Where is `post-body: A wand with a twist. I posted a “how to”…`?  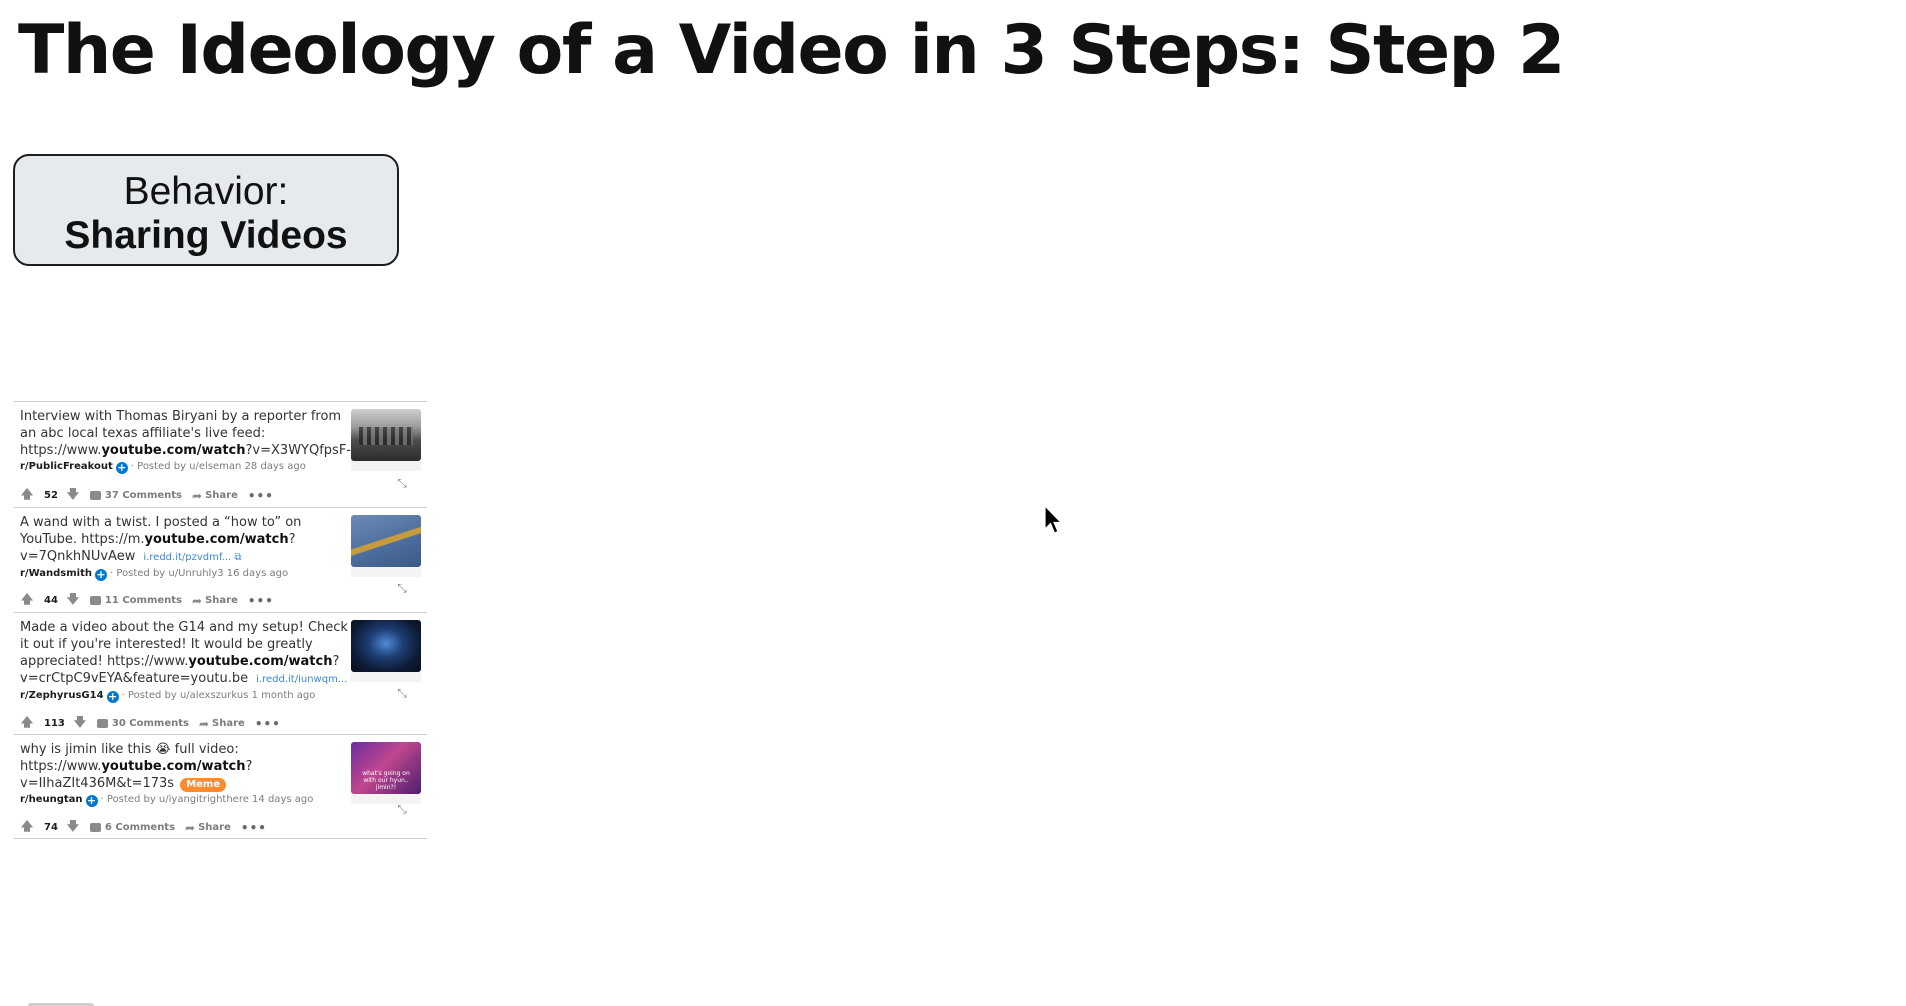 post-body: A wand with a twist. I posted a “how to”… is located at coordinates (190, 547).